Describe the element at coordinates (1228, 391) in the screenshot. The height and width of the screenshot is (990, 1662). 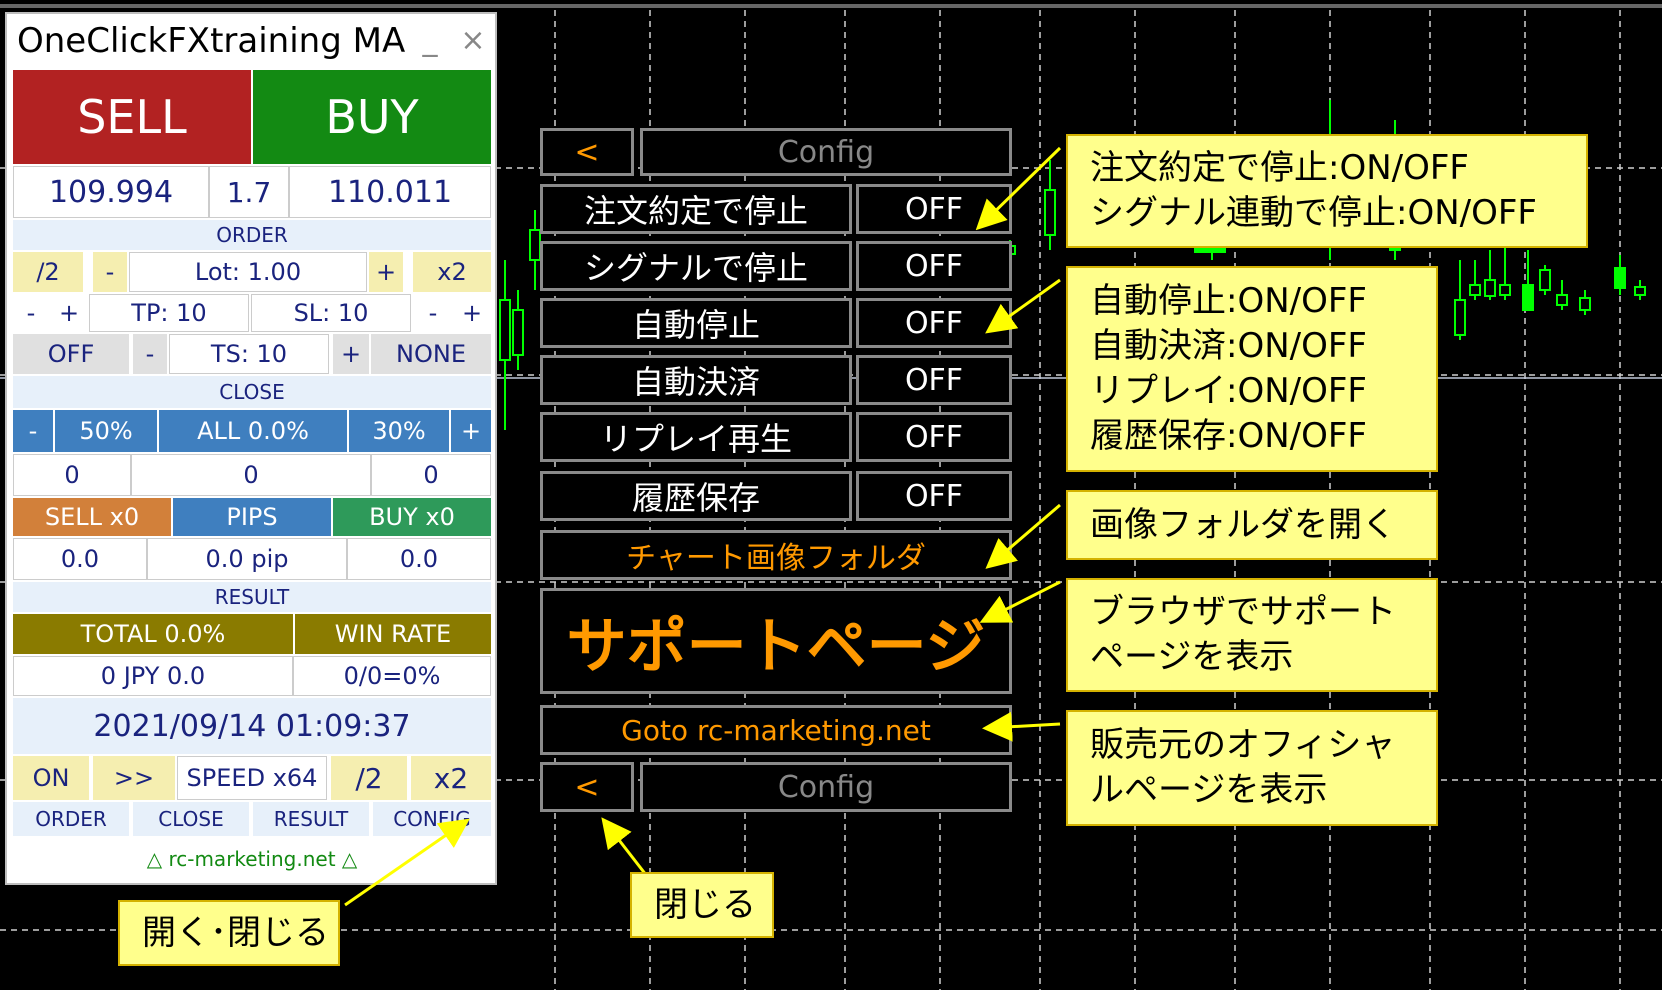
I see `callout-line: リプレイ:ON/OFF` at that location.